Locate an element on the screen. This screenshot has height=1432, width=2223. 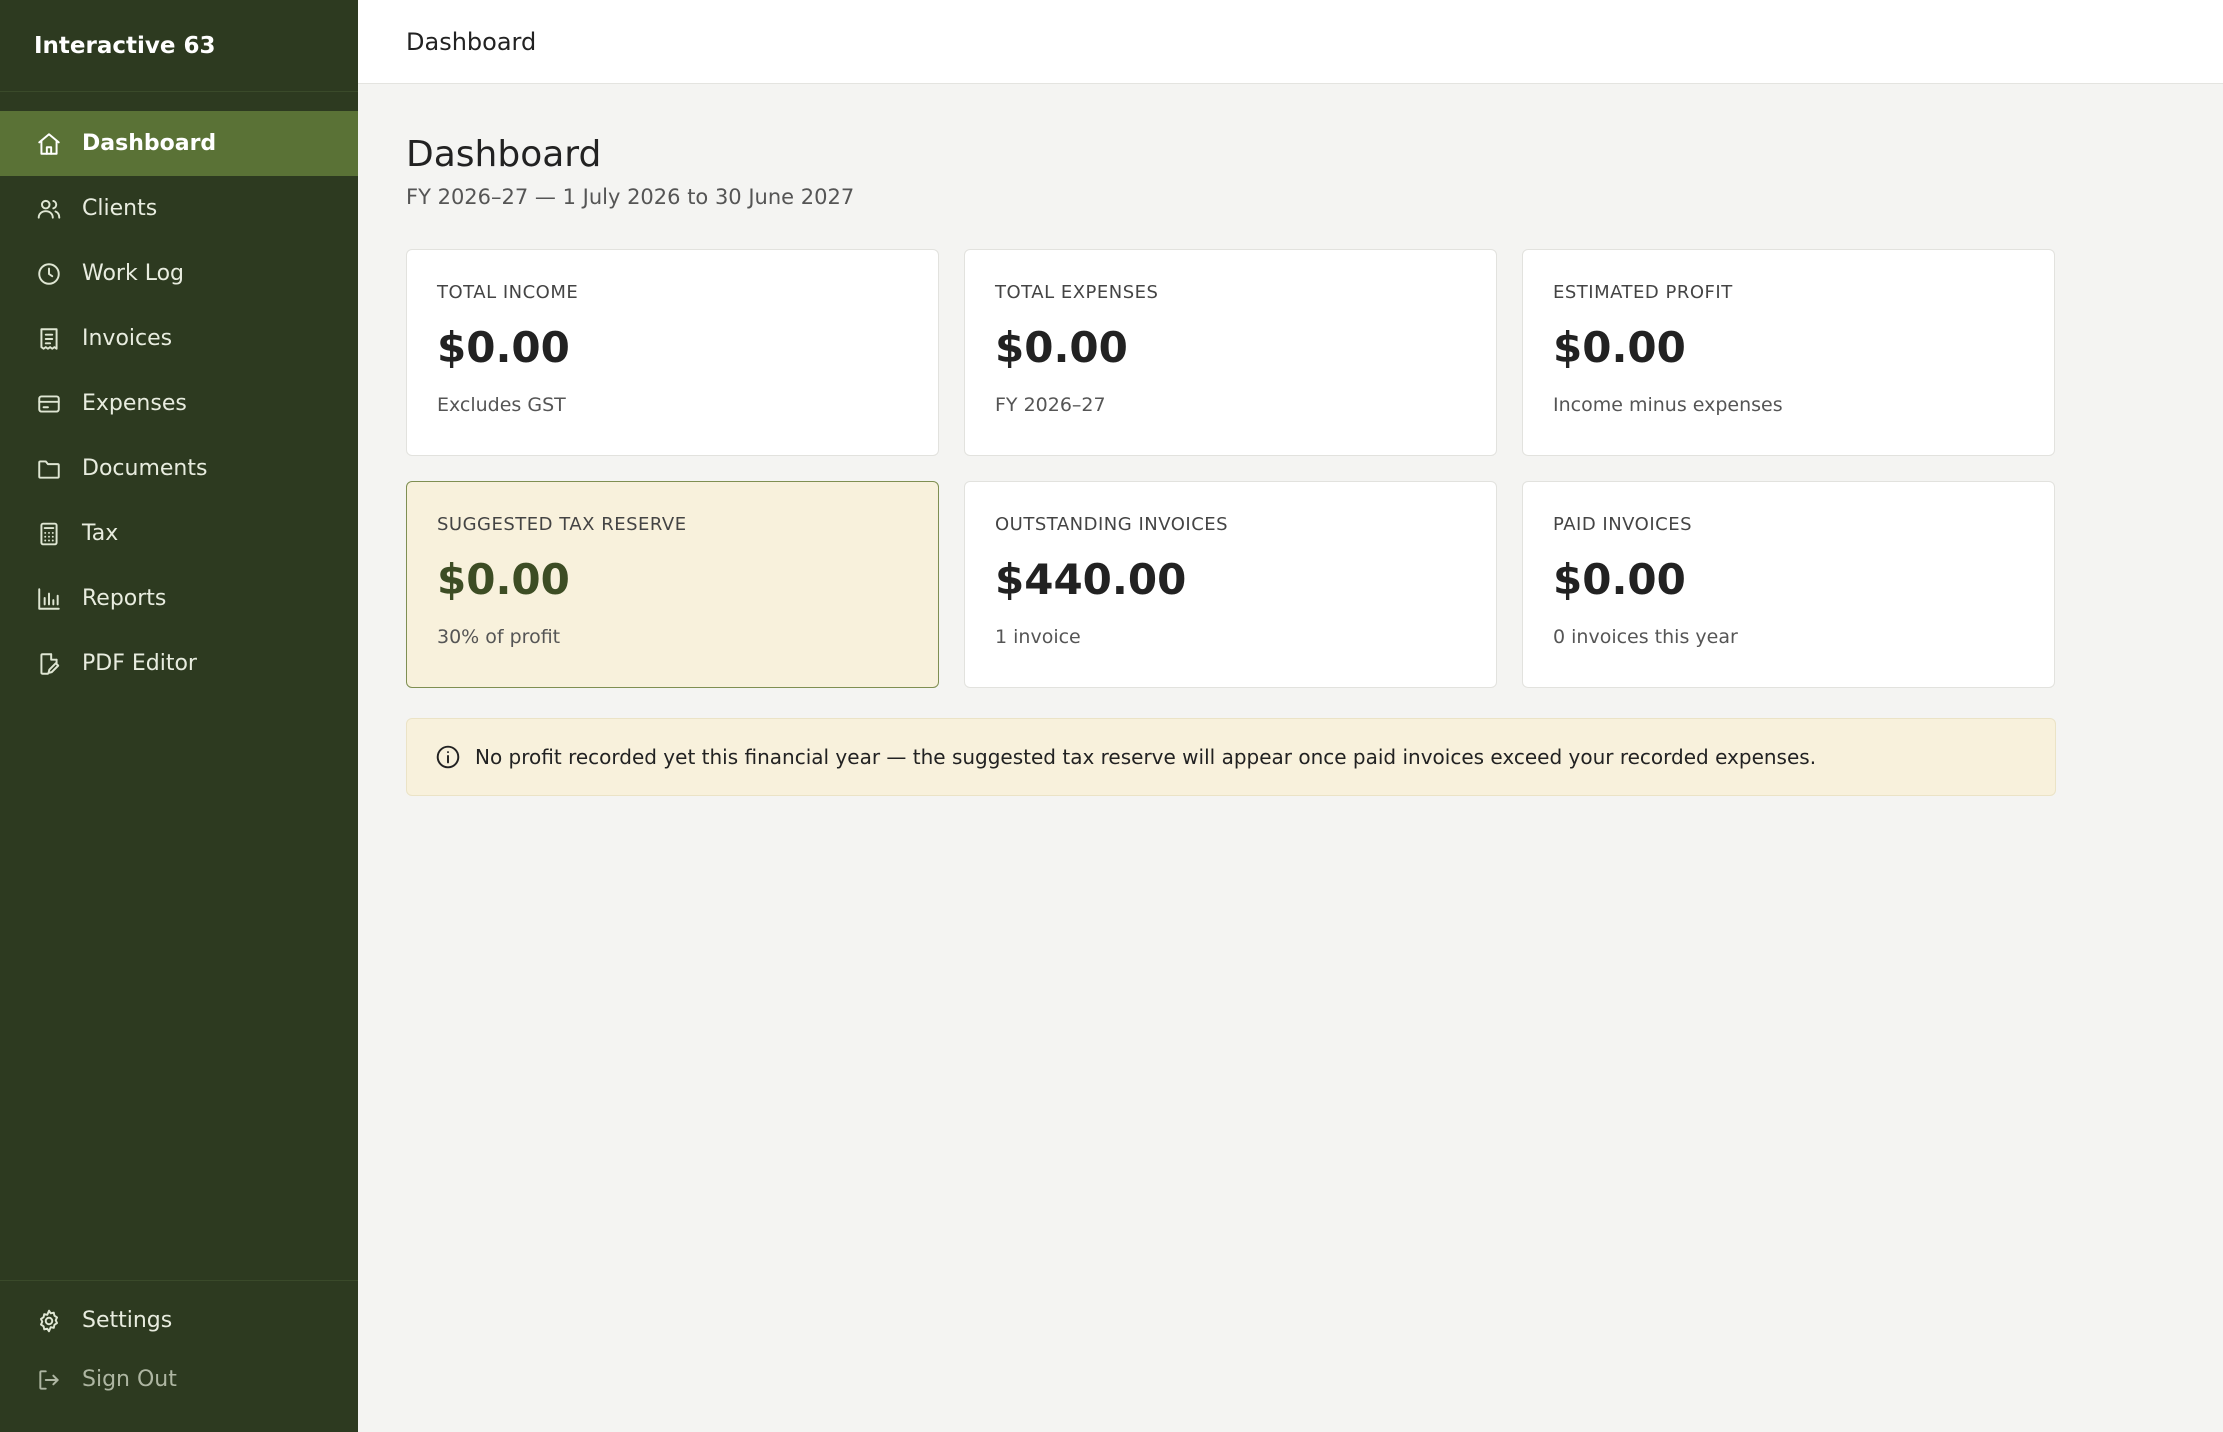
sidebar-item-label: Dashboard is located at coordinates (149, 143).